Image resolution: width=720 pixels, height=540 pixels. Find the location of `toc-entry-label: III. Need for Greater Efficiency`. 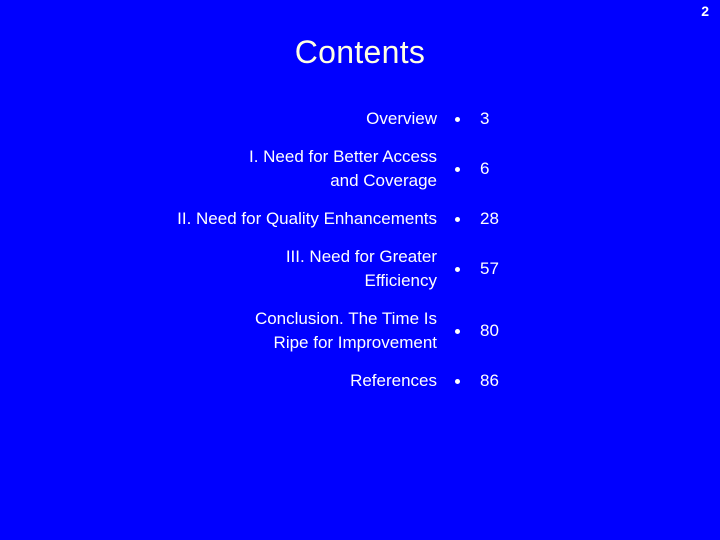

toc-entry-label: III. Need for Greater Efficiency is located at coordinates (361, 268).